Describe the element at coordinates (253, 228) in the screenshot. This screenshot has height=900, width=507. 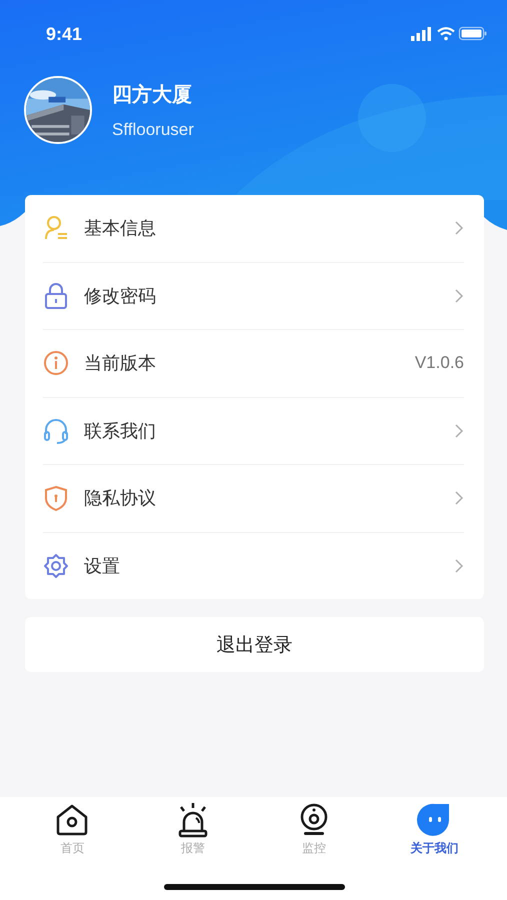
I see `menu-item: 基本信息` at that location.